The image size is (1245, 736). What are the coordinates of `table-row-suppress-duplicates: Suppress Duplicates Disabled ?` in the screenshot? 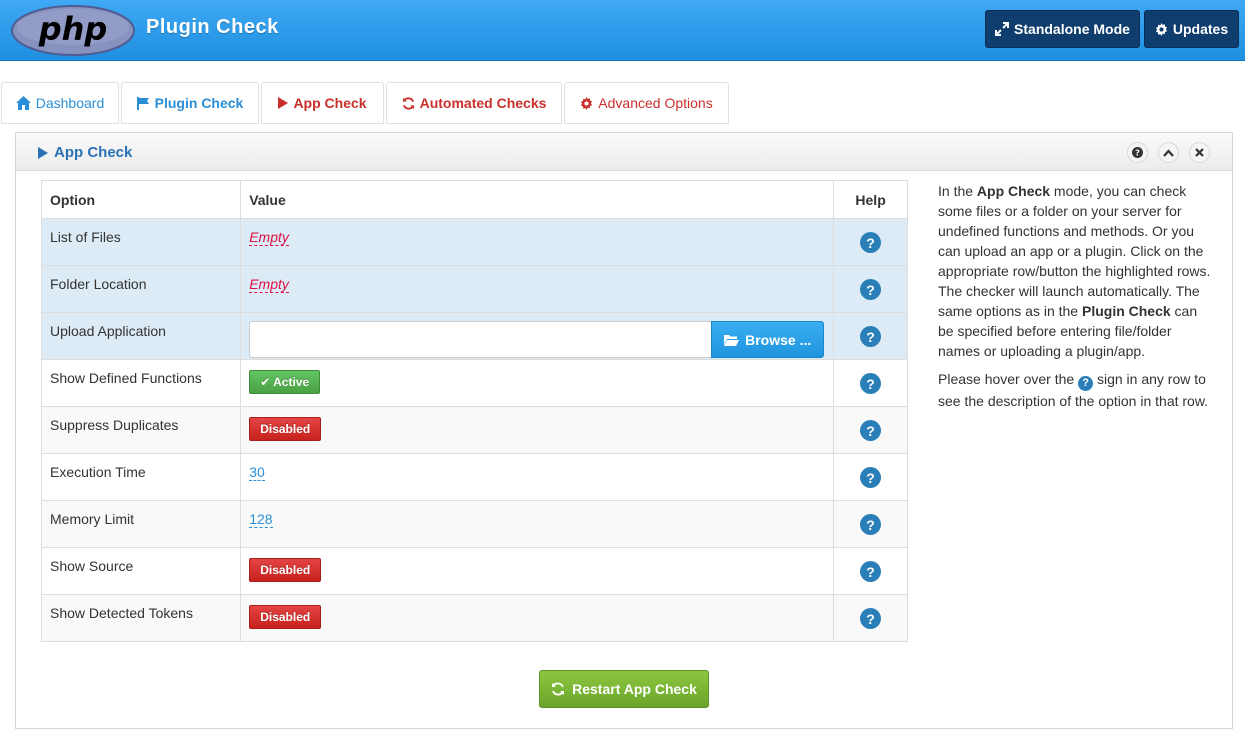 It's located at (474, 430).